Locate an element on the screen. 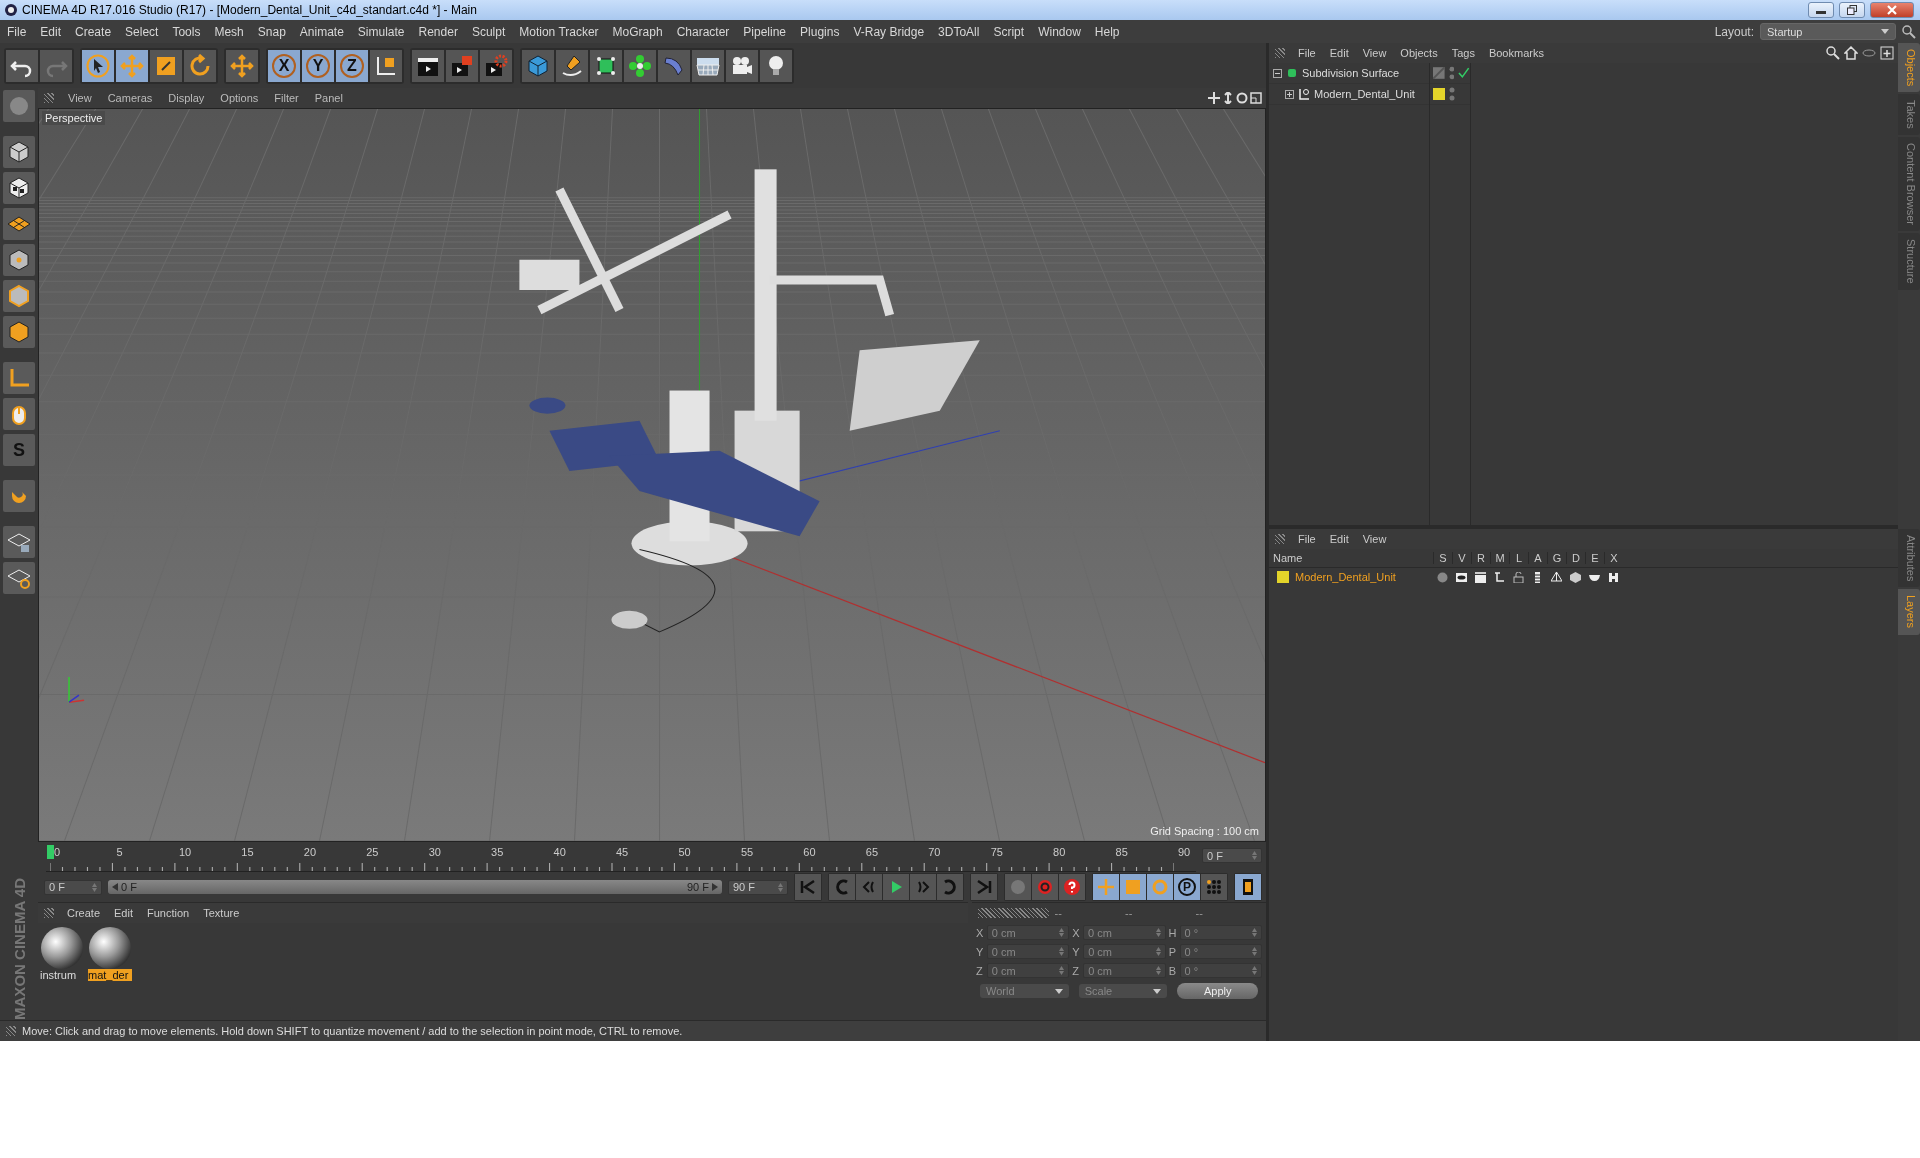  help-icon is located at coordinates (1072, 887).